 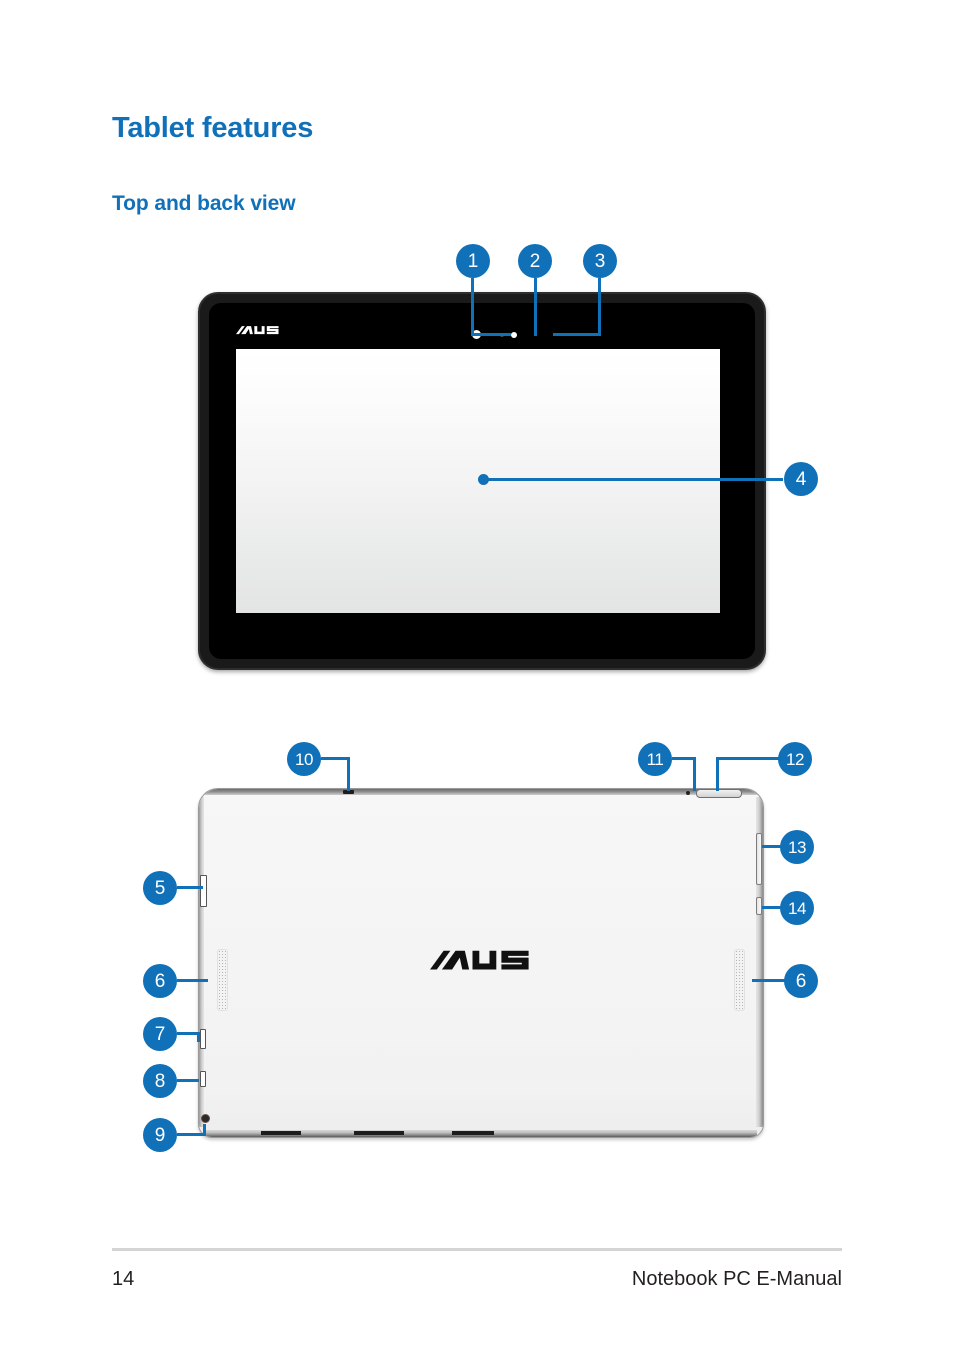 I want to click on callout-marker-7: 7, so click(x=160, y=1034).